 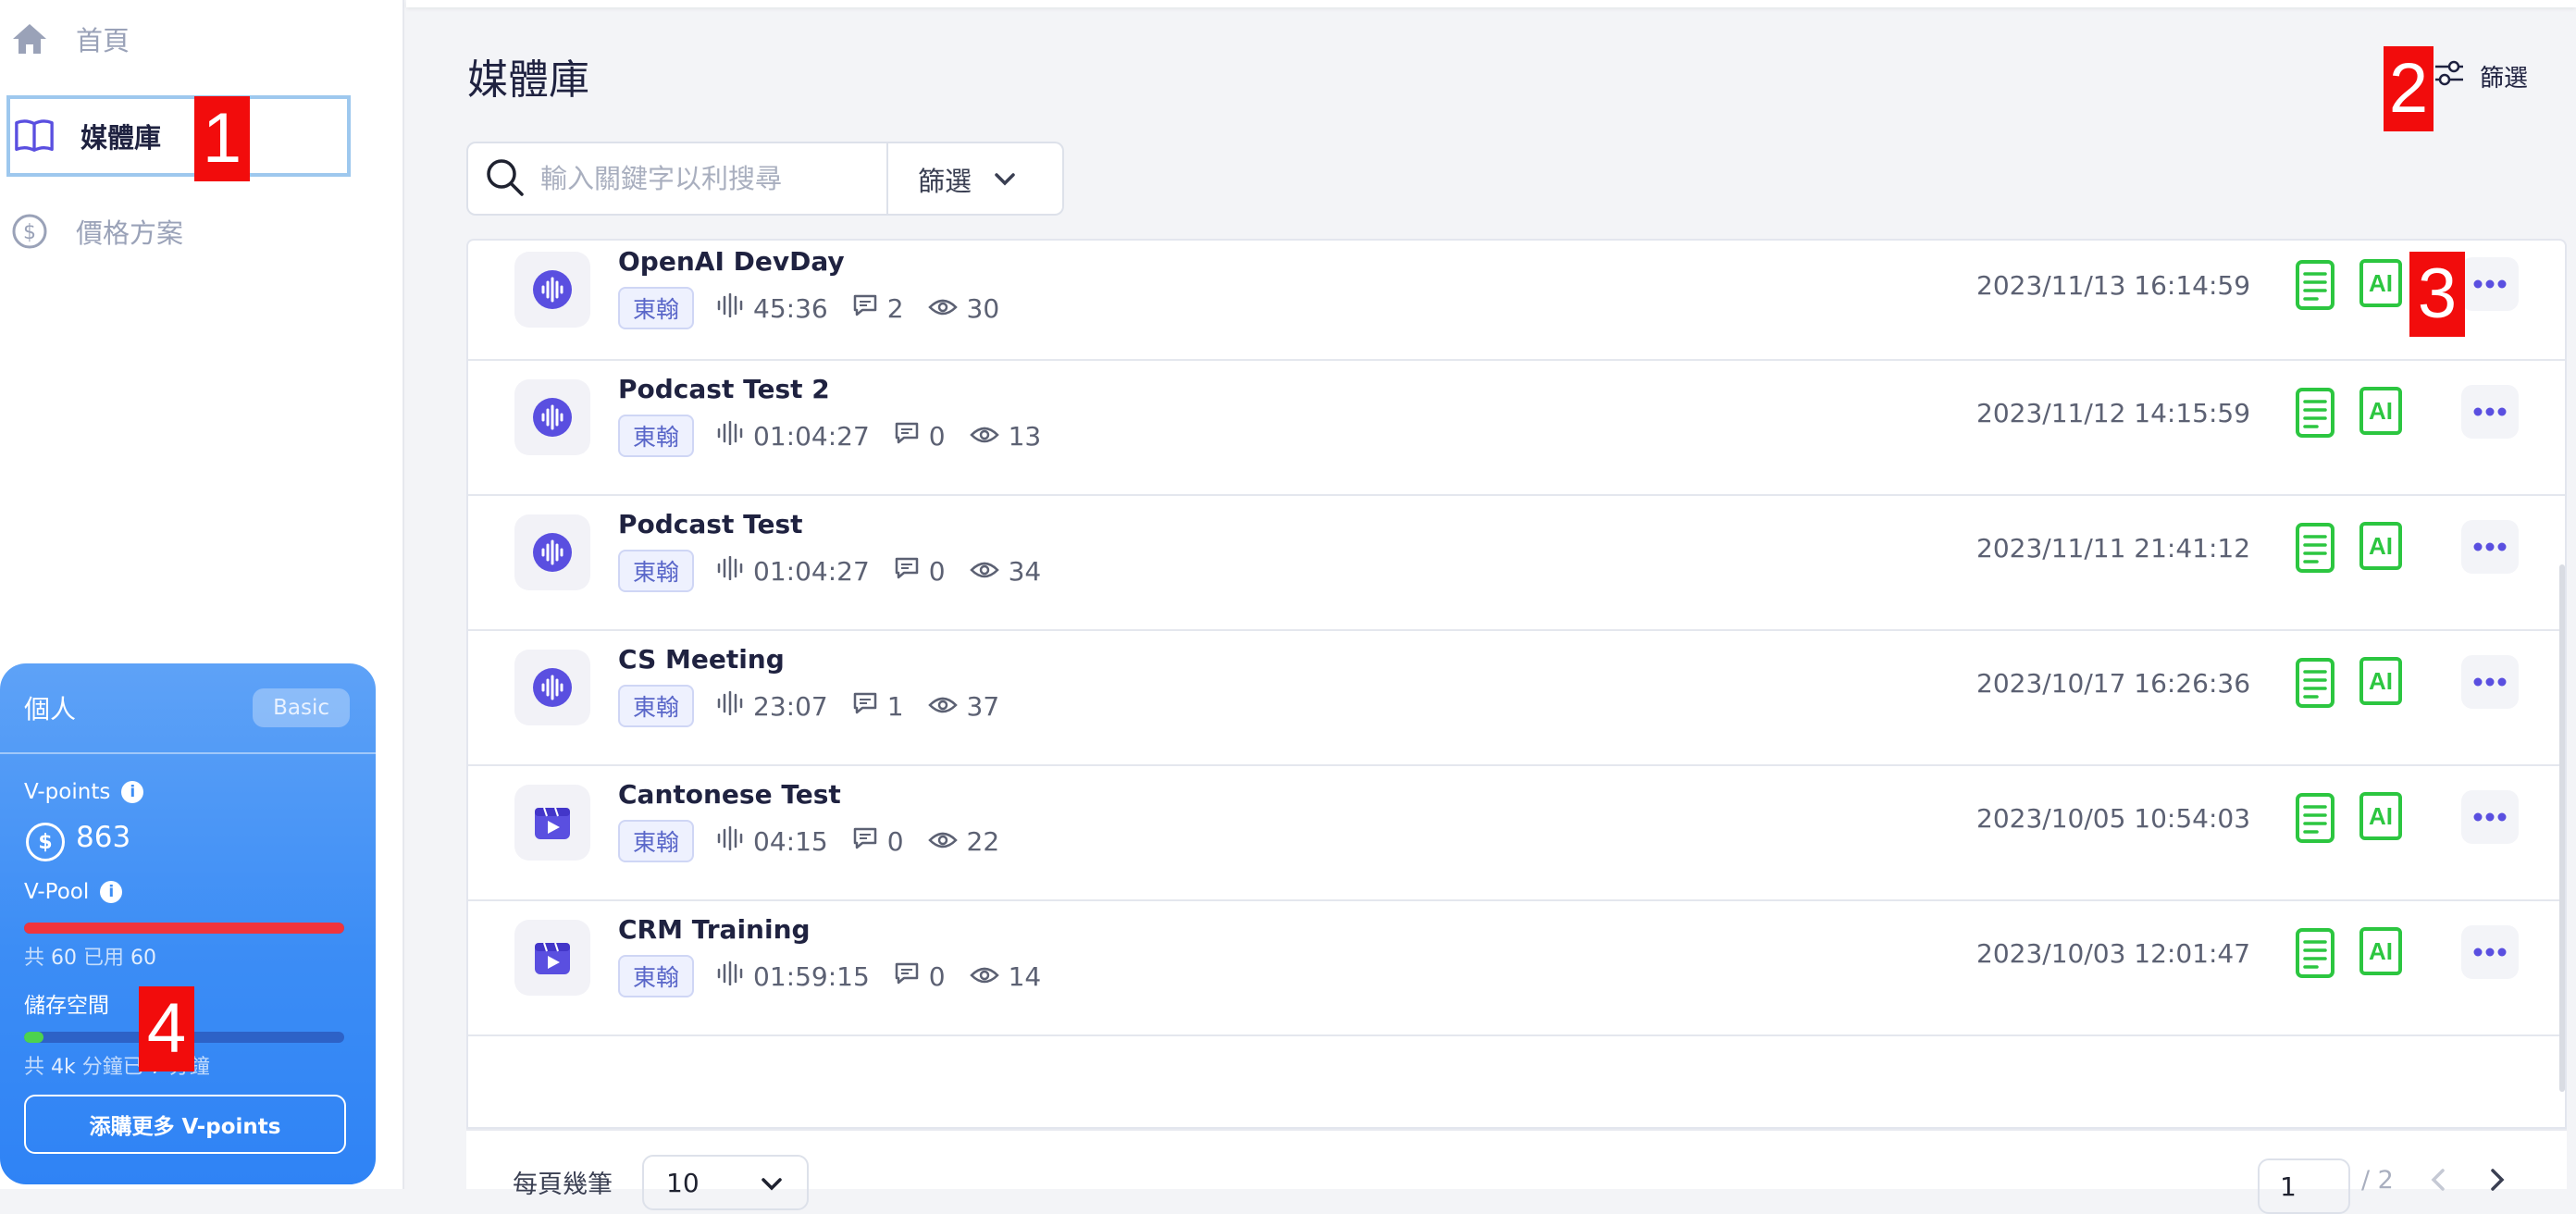 What do you see at coordinates (46, 842) in the screenshot?
I see `coin-icon: $` at bounding box center [46, 842].